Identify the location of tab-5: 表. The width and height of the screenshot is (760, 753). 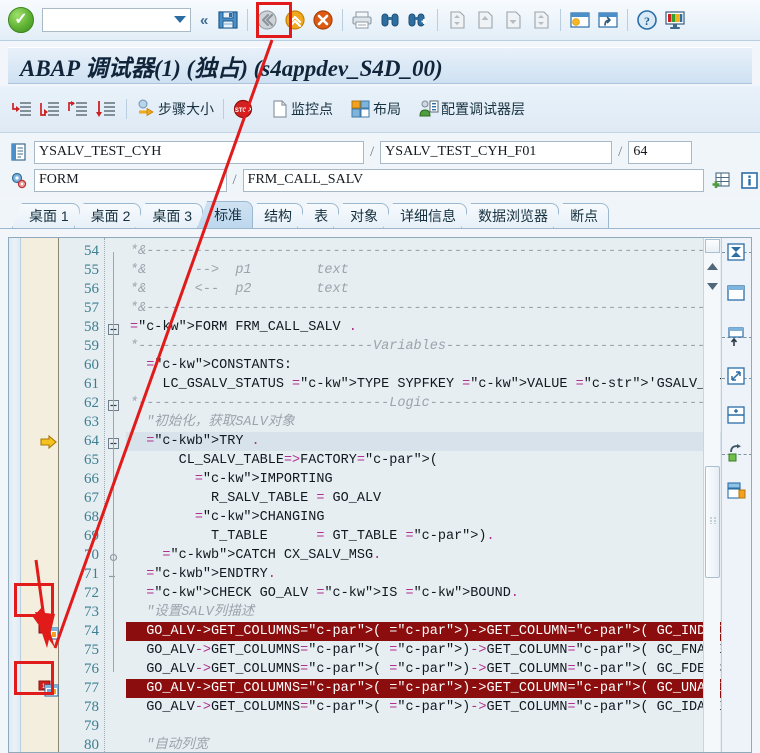
(318, 215).